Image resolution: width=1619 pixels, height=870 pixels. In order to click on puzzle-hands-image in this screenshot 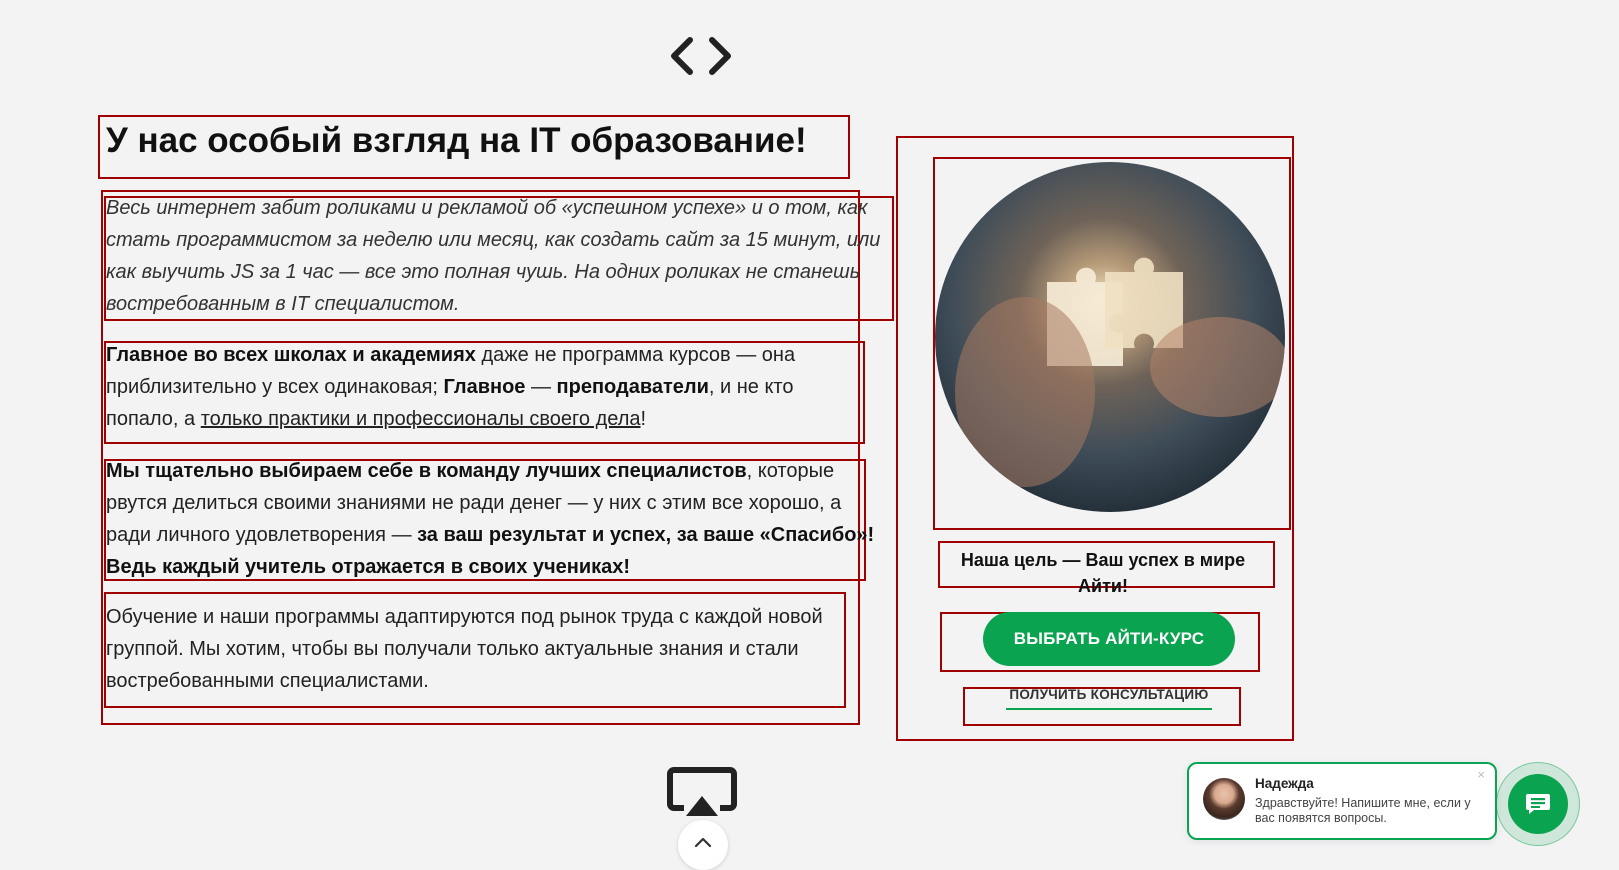, I will do `click(1110, 337)`.